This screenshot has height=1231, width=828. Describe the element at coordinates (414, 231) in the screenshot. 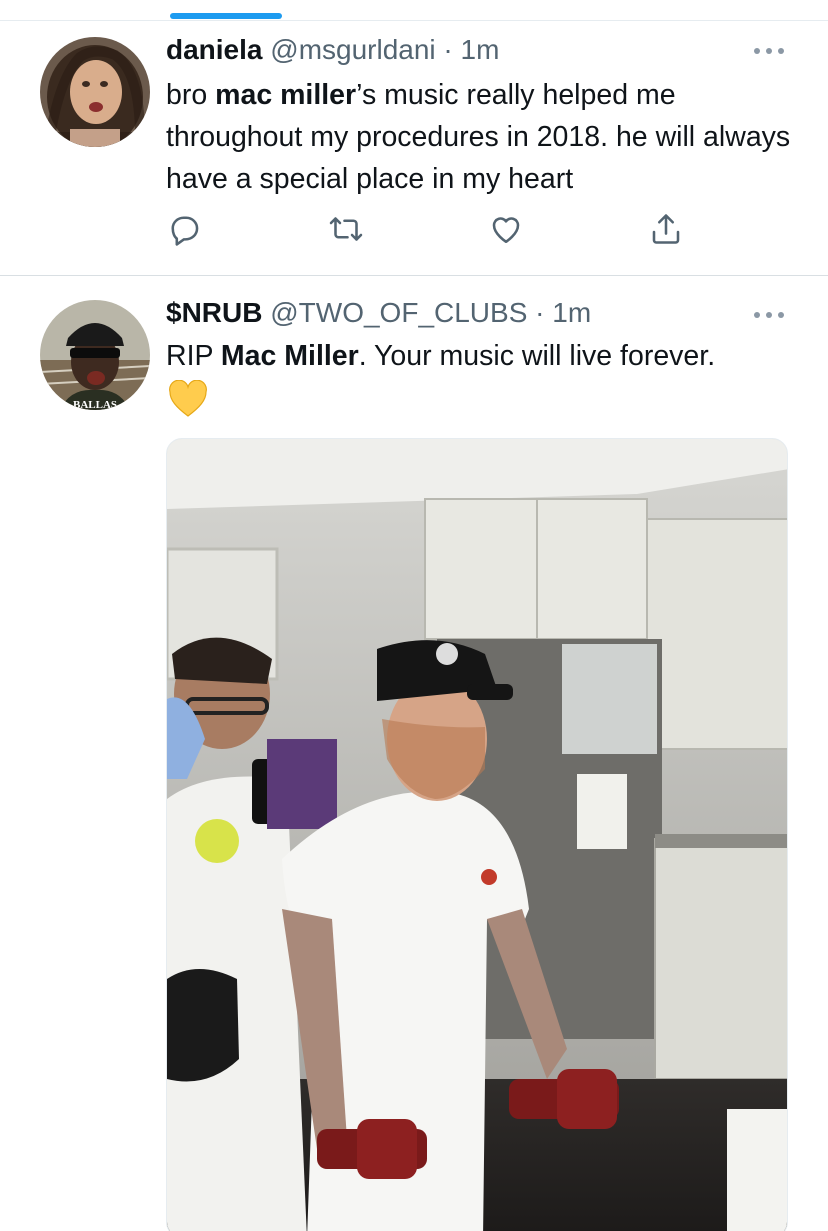

I see `tweet-actions` at that location.